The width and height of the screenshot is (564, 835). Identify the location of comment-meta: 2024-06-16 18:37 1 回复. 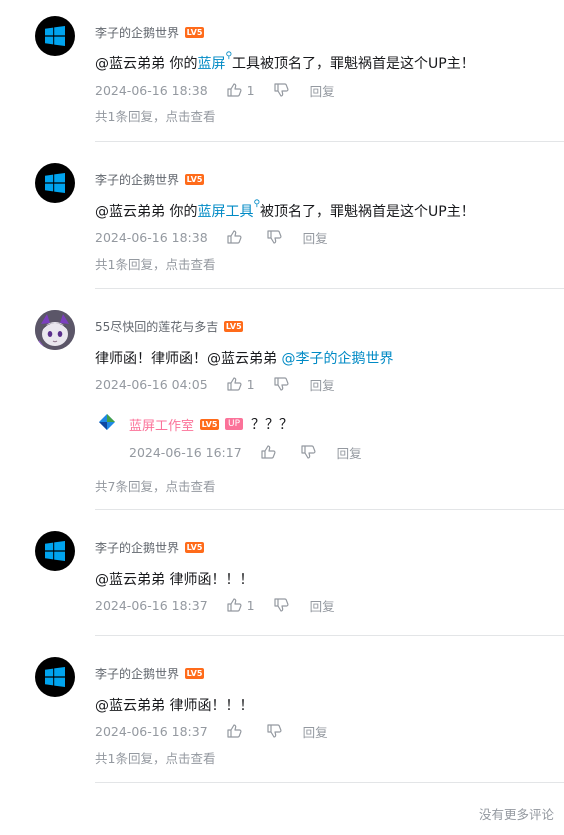
(215, 605).